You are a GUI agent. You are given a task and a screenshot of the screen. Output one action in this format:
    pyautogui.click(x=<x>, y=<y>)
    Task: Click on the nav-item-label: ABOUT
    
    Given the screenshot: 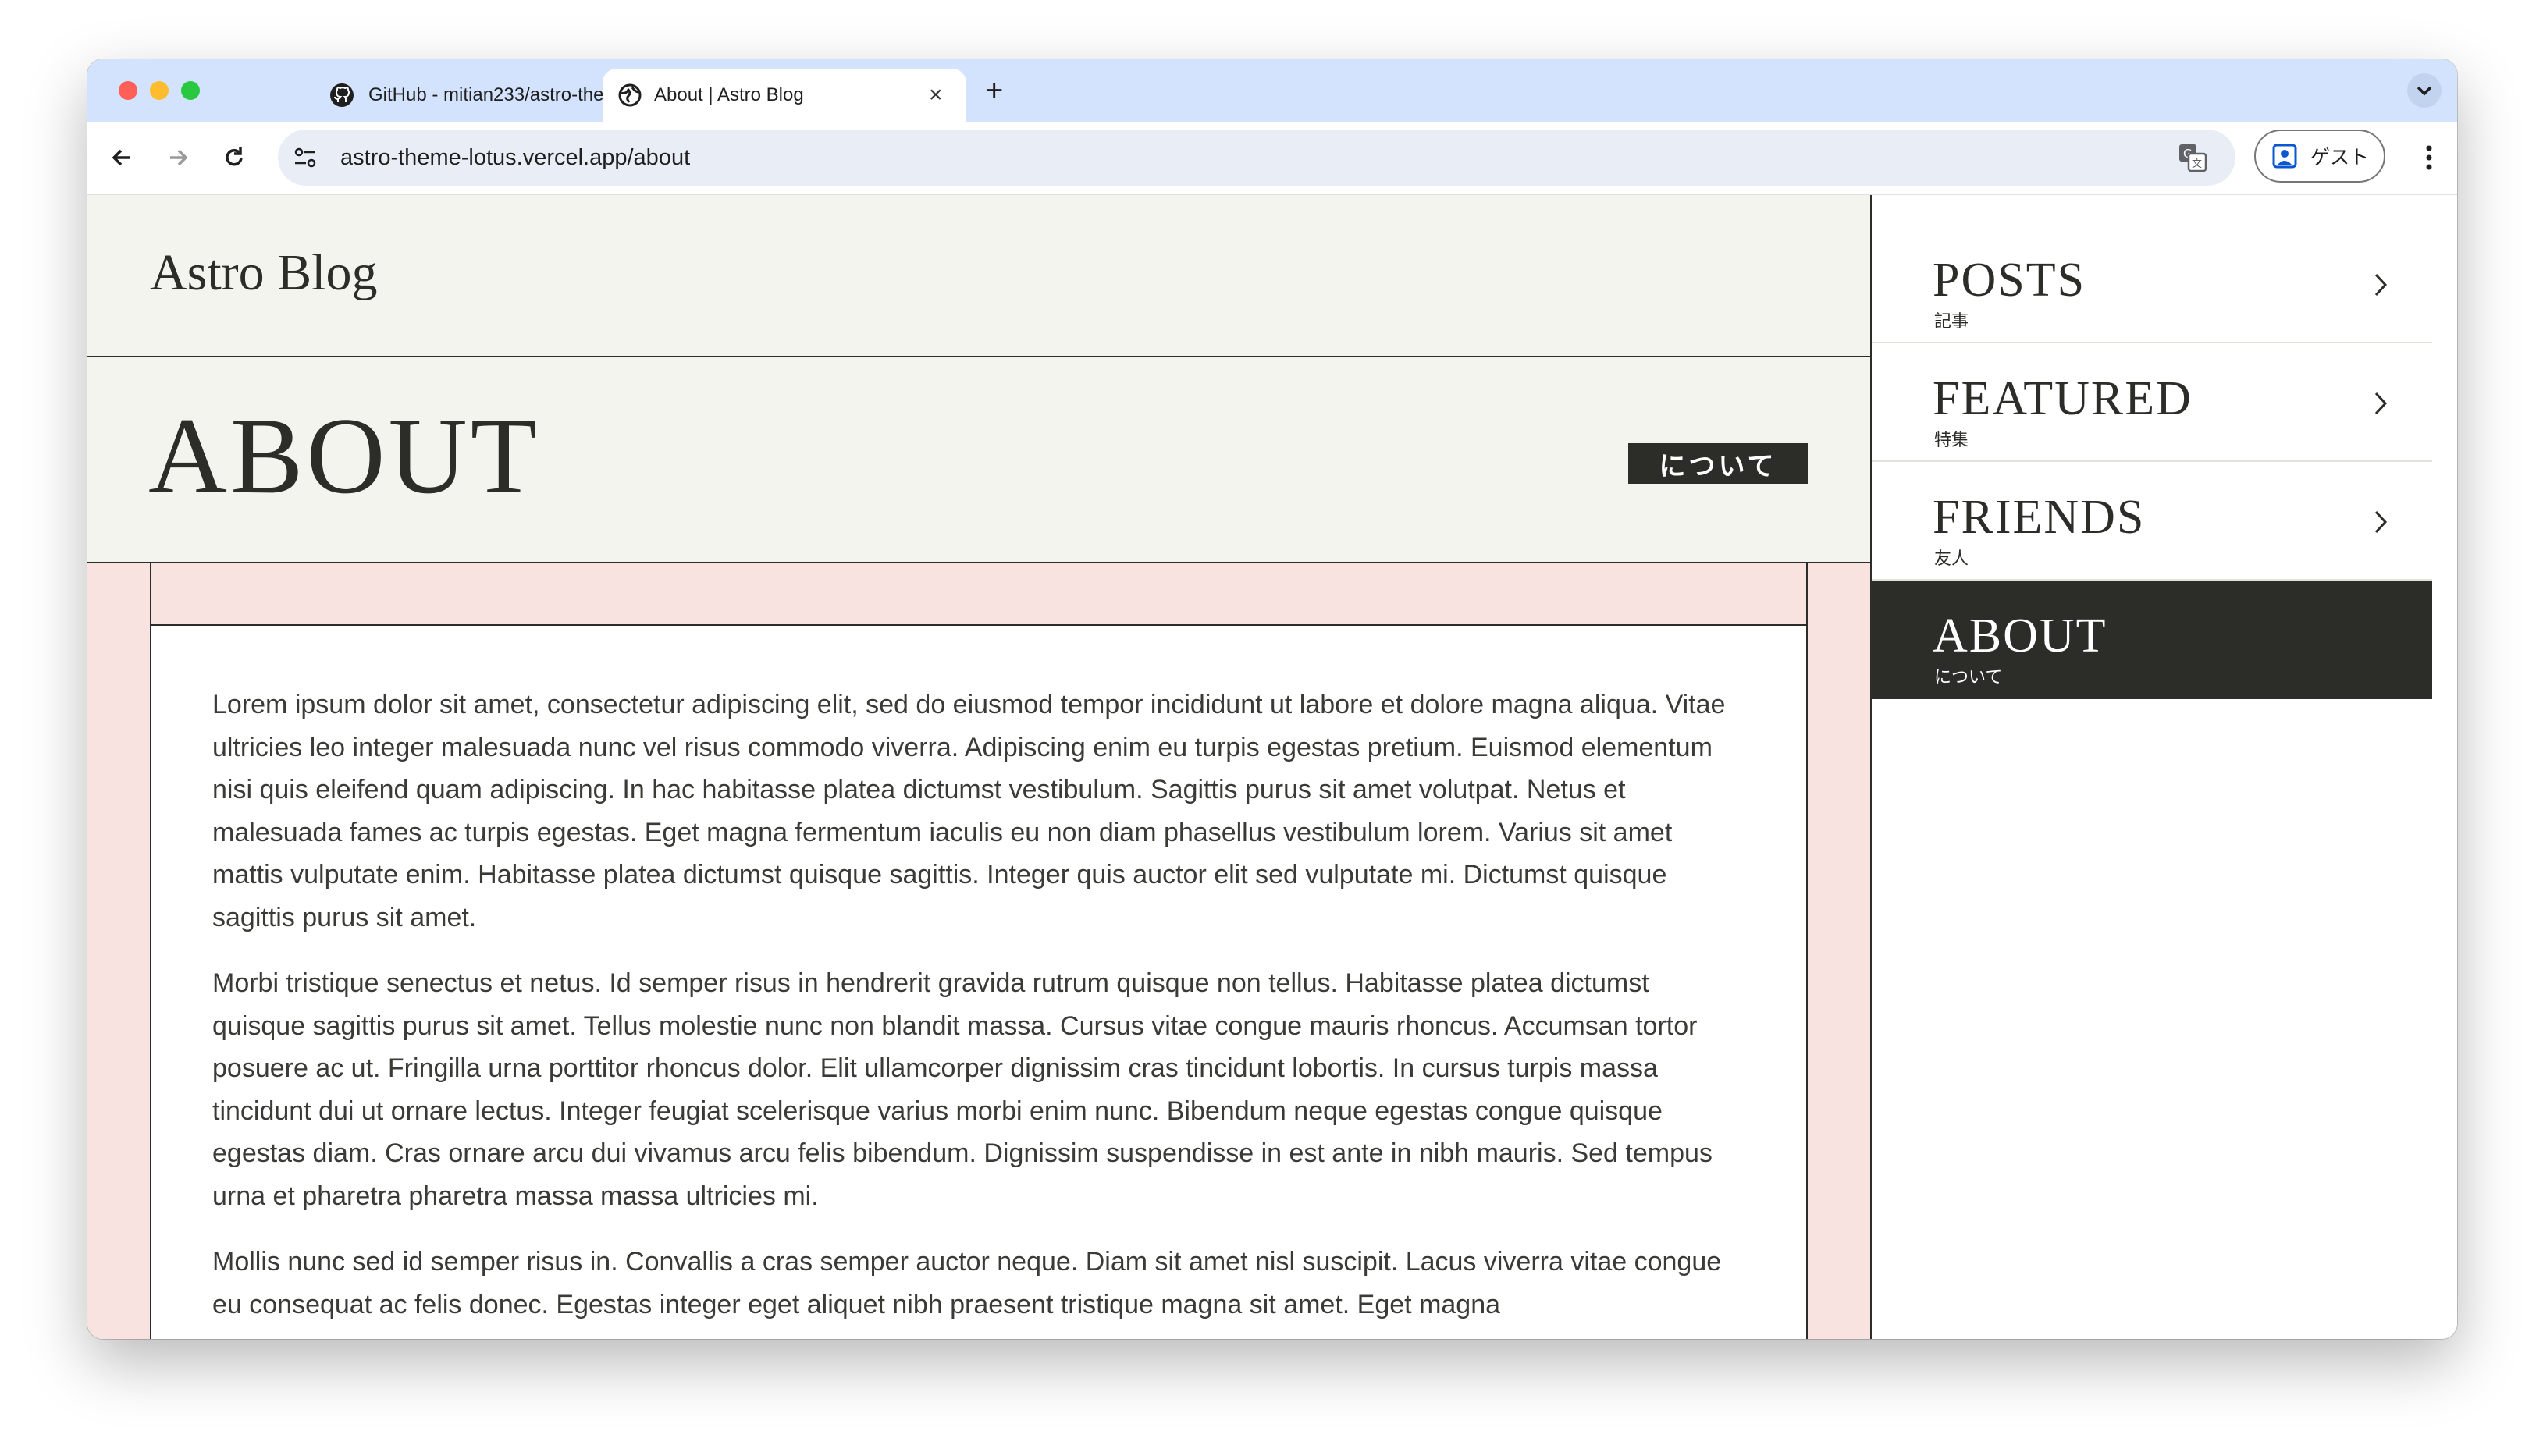 What is the action you would take?
    pyautogui.click(x=2020, y=636)
    